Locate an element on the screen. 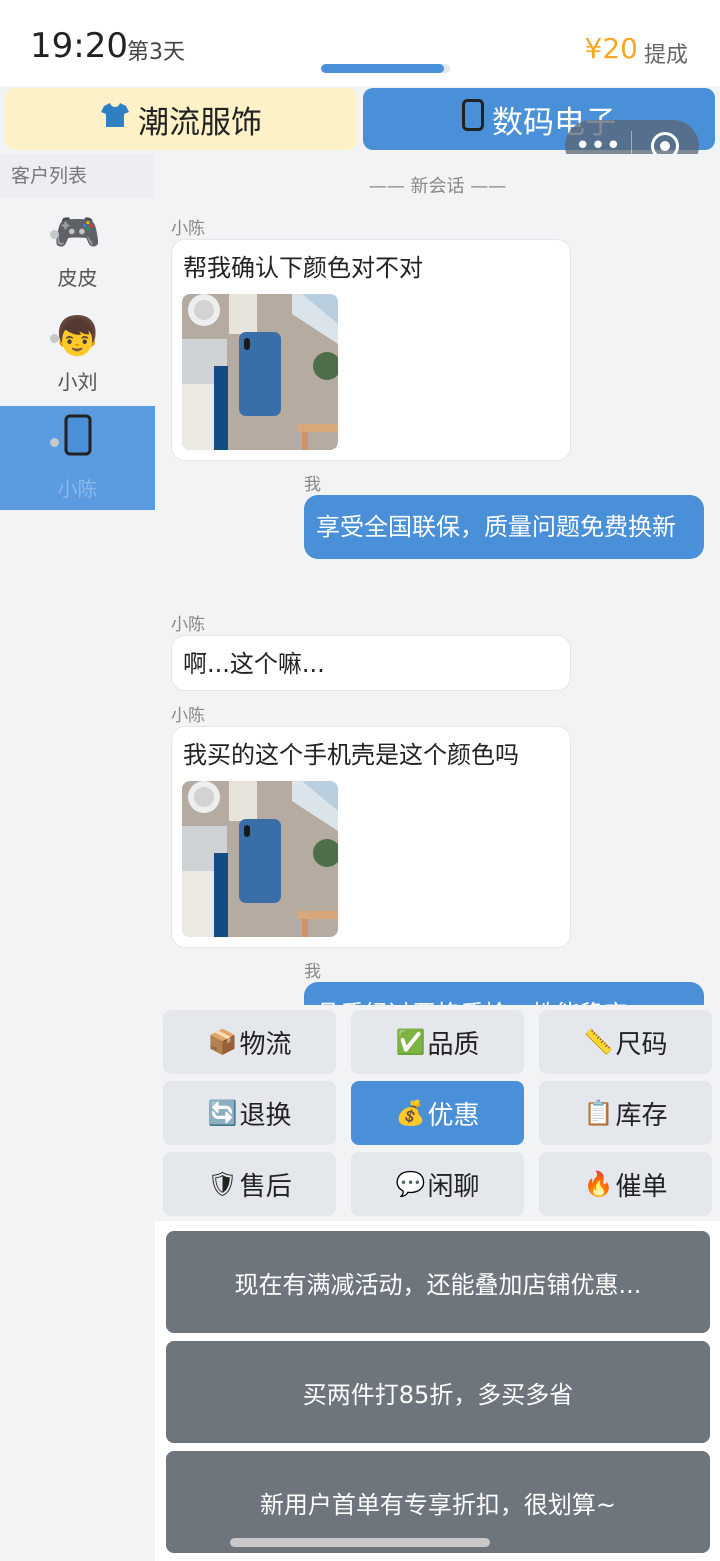  t-shirt-icon is located at coordinates (115, 119).